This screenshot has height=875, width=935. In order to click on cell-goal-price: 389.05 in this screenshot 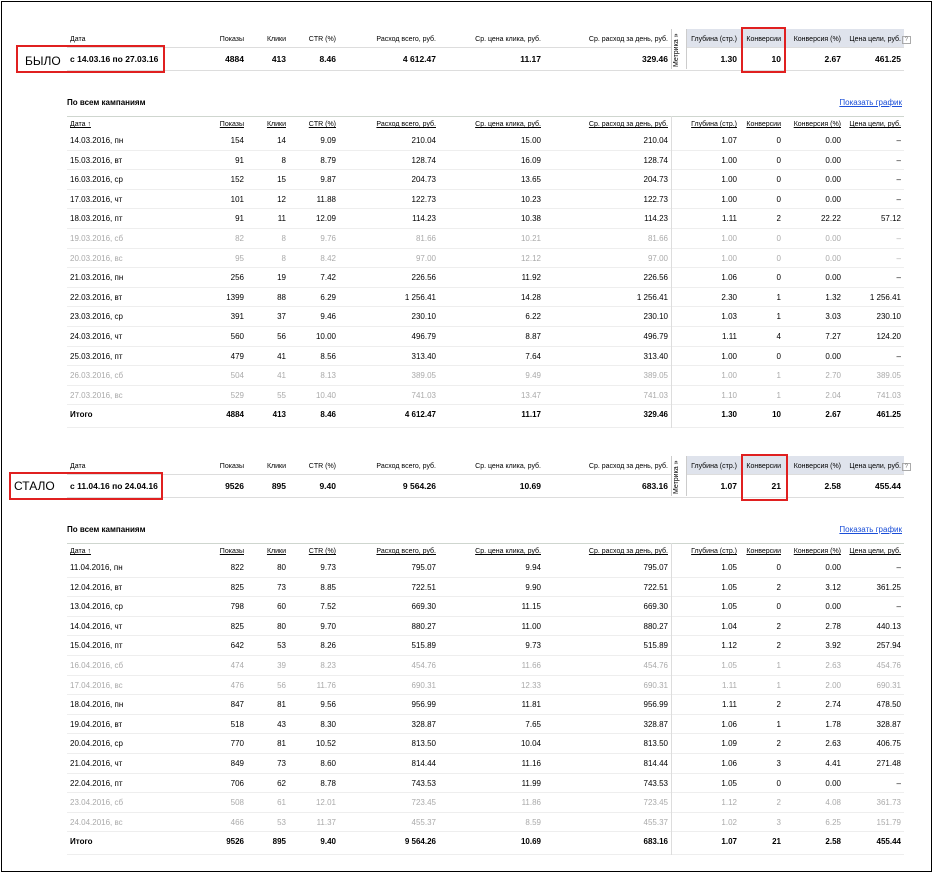, I will do `click(888, 376)`.